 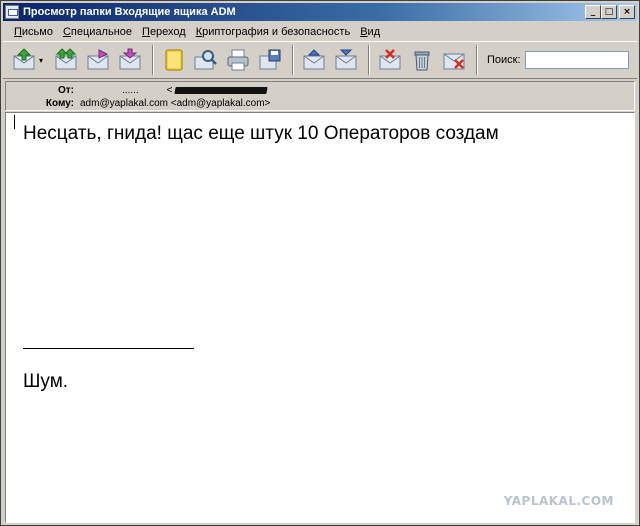 I want to click on delete-button, so click(x=422, y=60).